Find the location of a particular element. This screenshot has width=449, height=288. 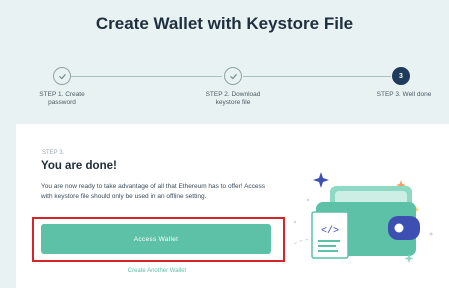

step-2-check-icon is located at coordinates (233, 76).